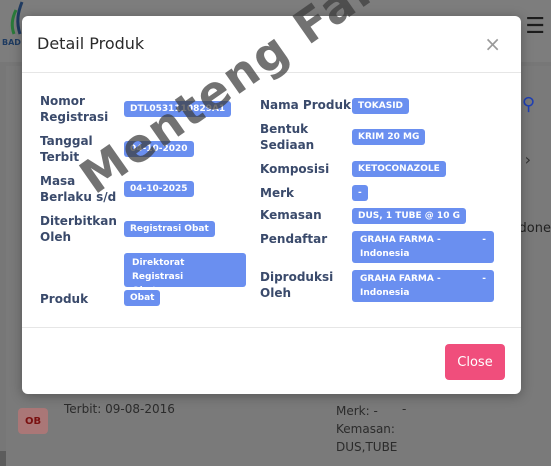  What do you see at coordinates (33, 421) in the screenshot?
I see `product-badge: OB` at bounding box center [33, 421].